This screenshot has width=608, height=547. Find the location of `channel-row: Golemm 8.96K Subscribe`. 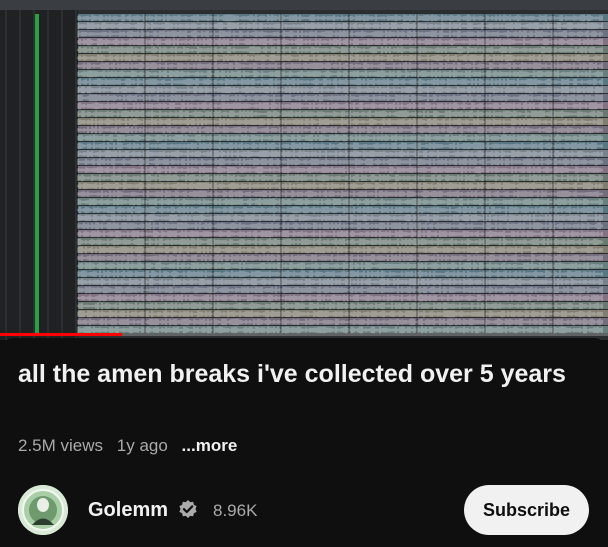

channel-row: Golemm 8.96K Subscribe is located at coordinates (304, 511).